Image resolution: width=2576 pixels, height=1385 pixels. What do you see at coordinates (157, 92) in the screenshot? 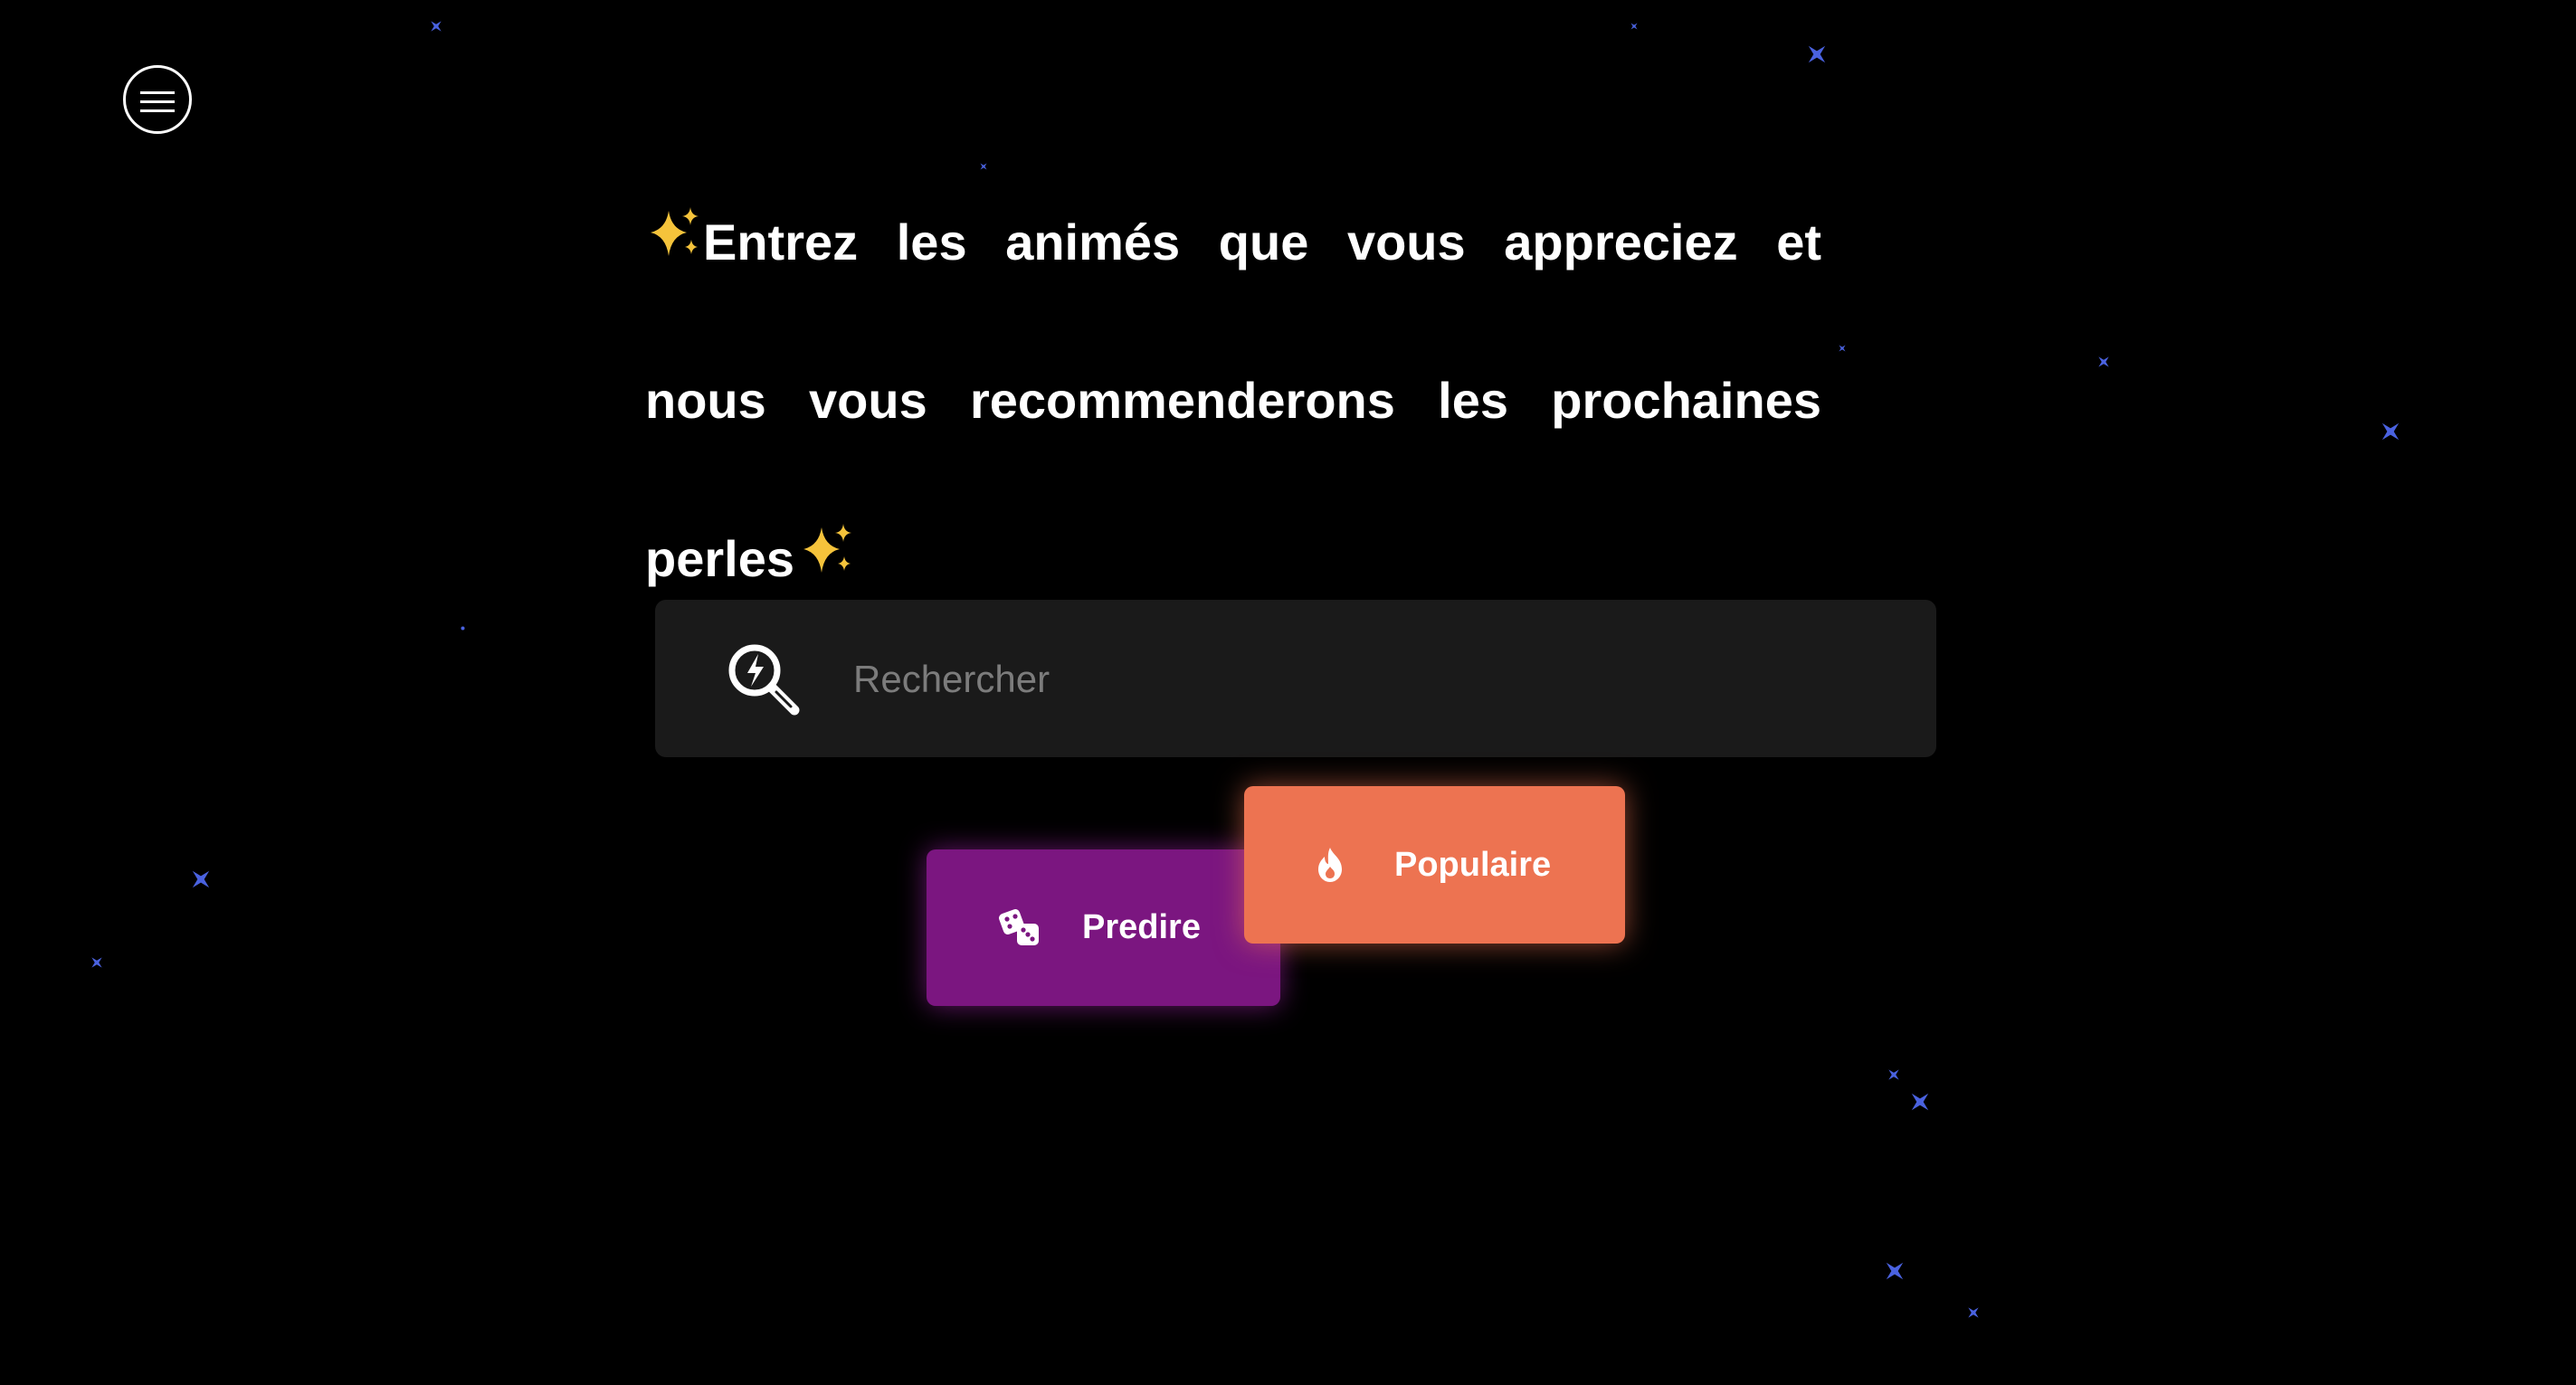
I see `hamburger-menu-icon` at bounding box center [157, 92].